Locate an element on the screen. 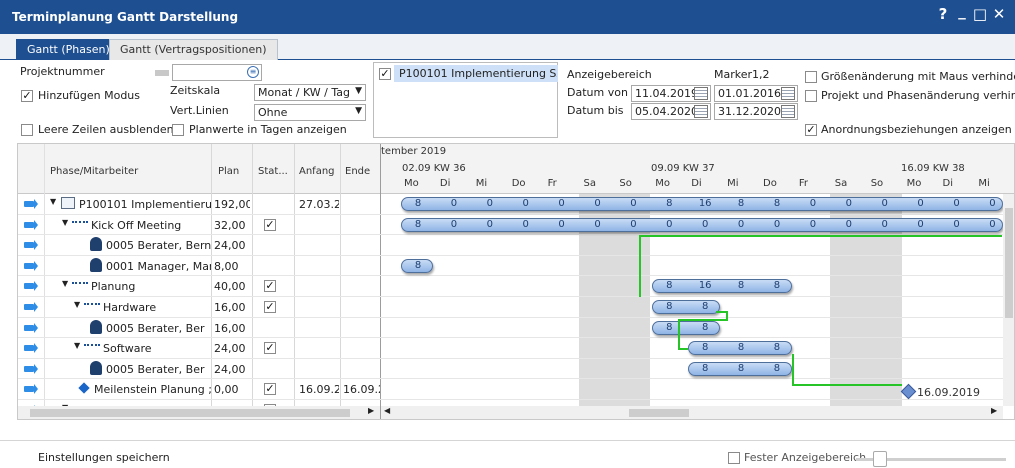 This screenshot has height=468, width=1015. vertlinien-select: Ohne ▼ is located at coordinates (310, 112).